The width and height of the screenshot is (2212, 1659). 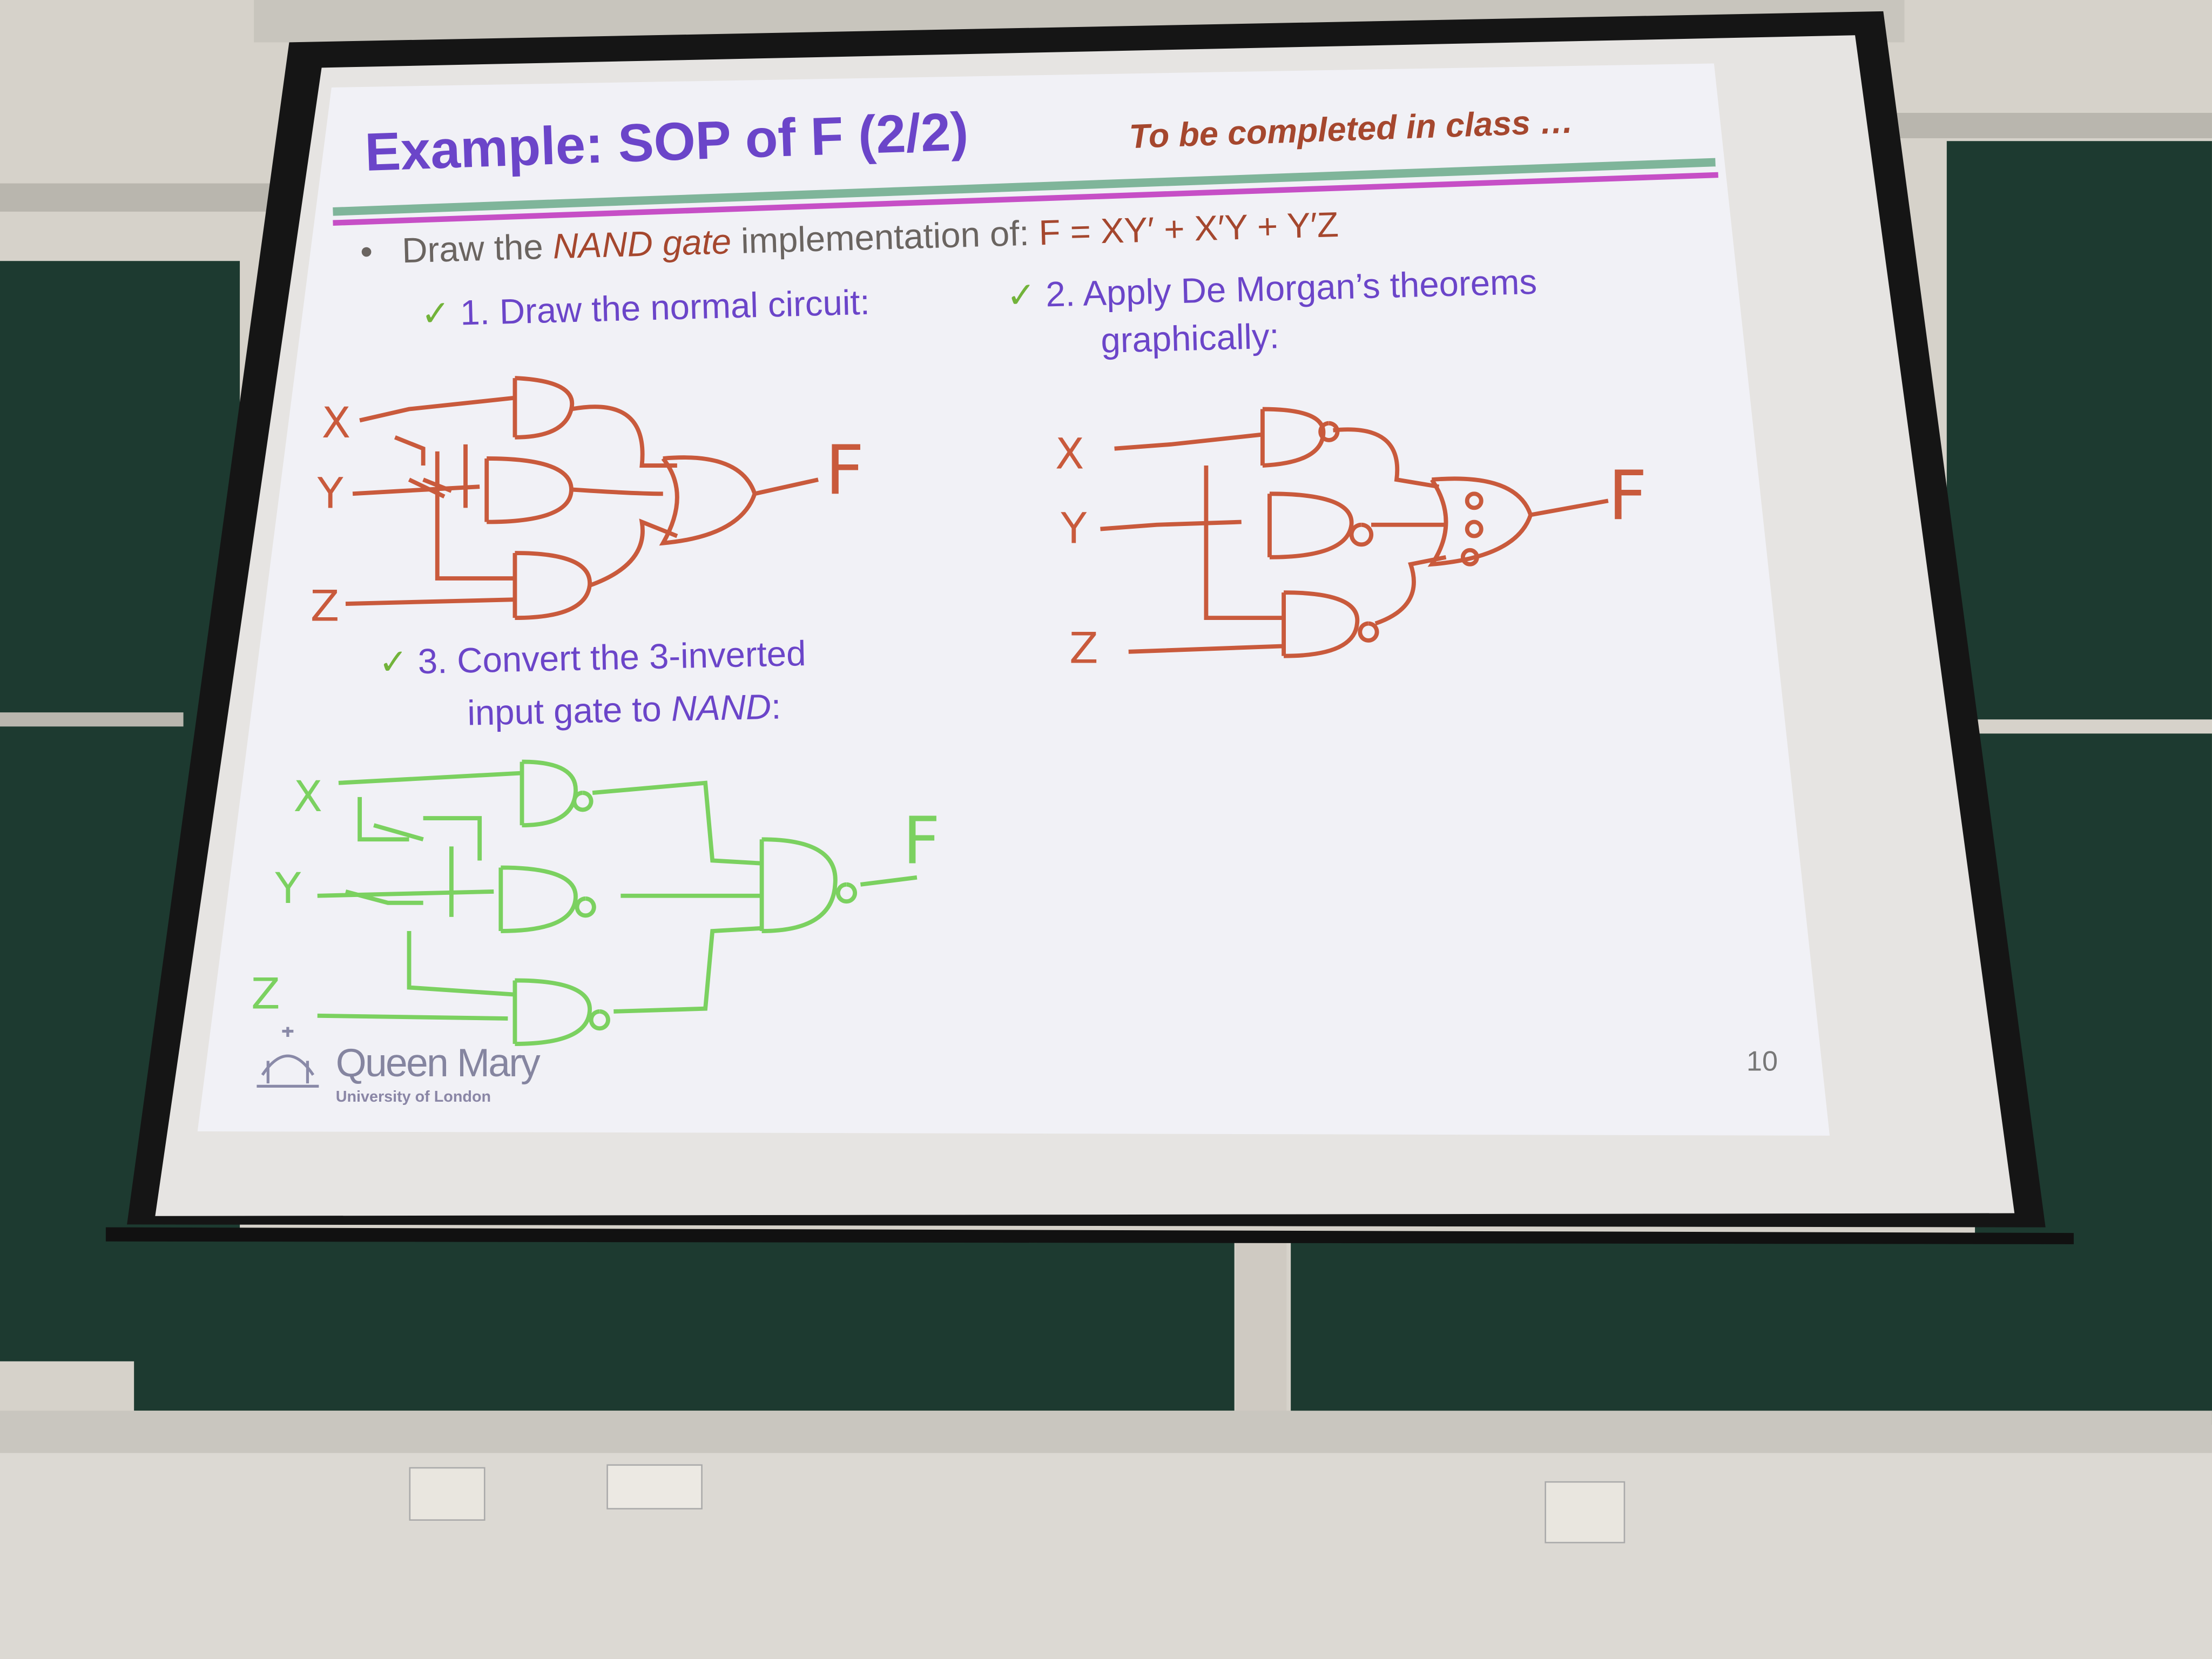 What do you see at coordinates (1073, 529) in the screenshot?
I see `circuit2-input-y: Y` at bounding box center [1073, 529].